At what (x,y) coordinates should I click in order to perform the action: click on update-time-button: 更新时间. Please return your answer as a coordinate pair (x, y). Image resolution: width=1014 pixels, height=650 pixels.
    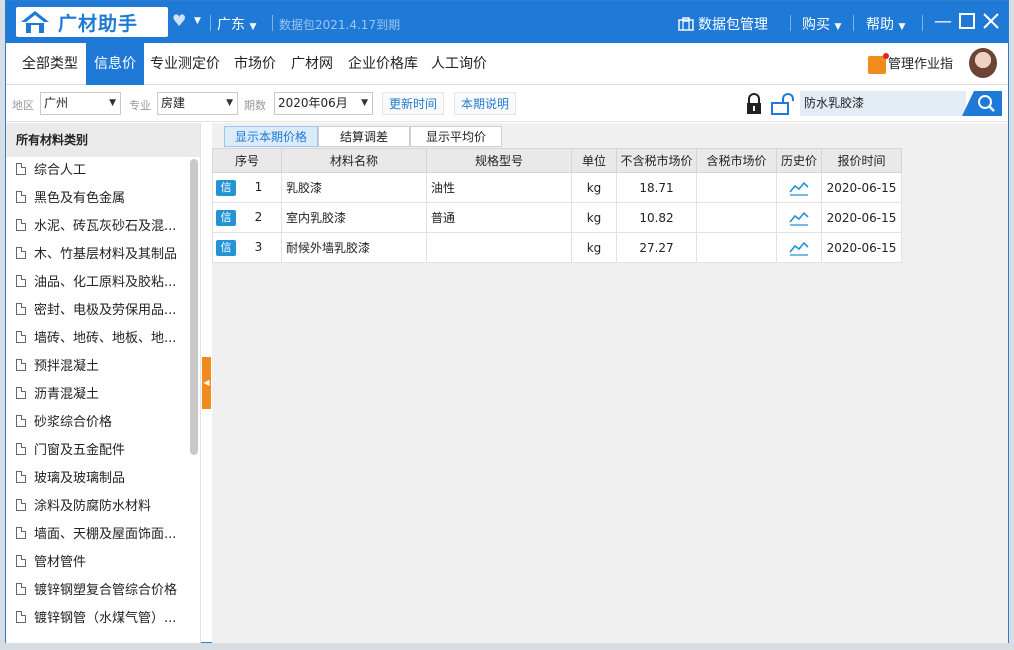
    Looking at the image, I should click on (413, 103).